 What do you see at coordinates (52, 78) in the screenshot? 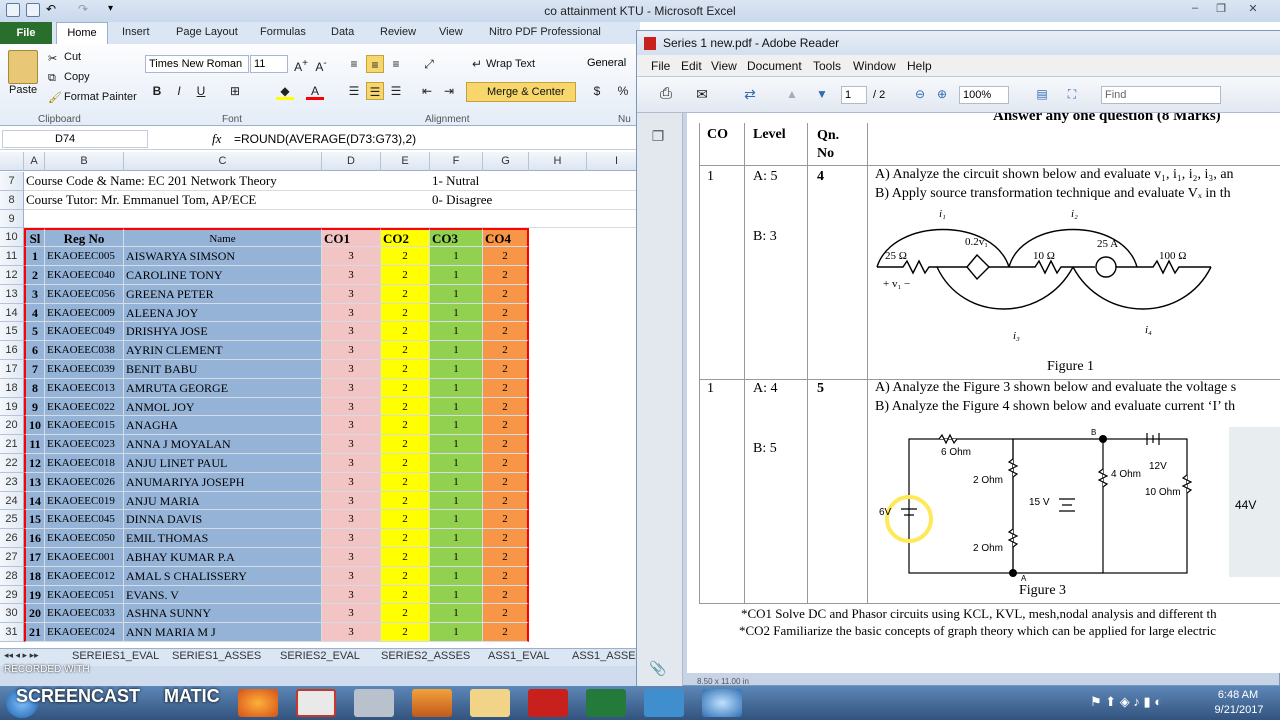
I see `copy-icon: ⧉` at bounding box center [52, 78].